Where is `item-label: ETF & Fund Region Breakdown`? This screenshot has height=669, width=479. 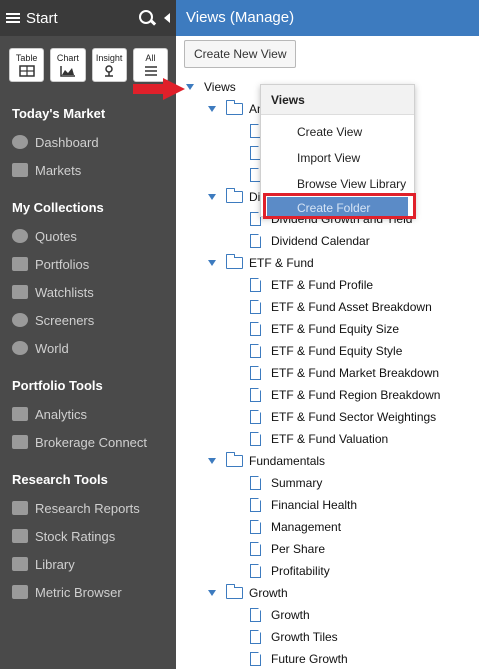 item-label: ETF & Fund Region Breakdown is located at coordinates (356, 395).